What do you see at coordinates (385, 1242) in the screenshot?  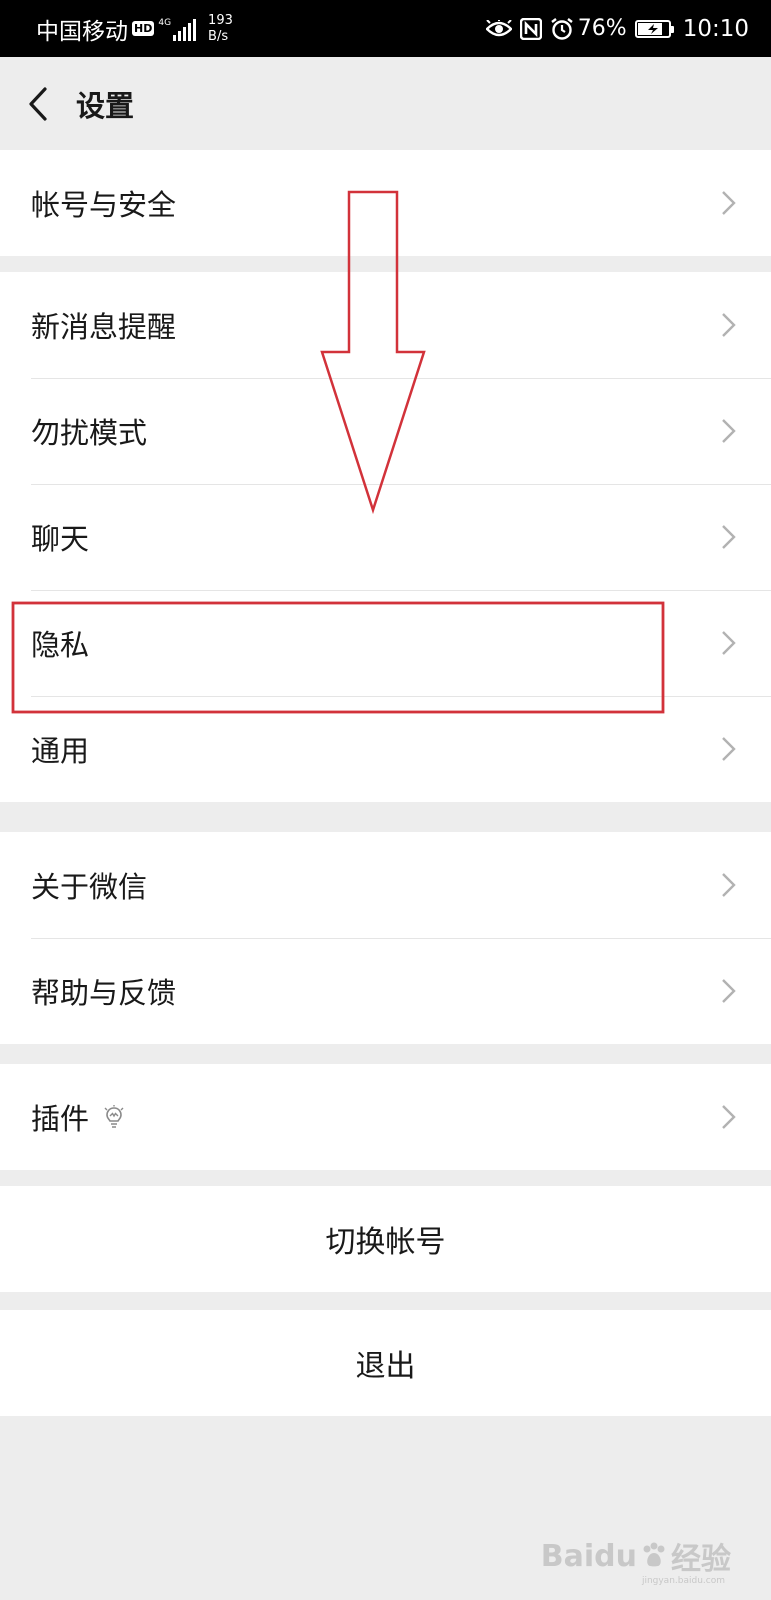 I see `switch-account-label: 切换帐号` at bounding box center [385, 1242].